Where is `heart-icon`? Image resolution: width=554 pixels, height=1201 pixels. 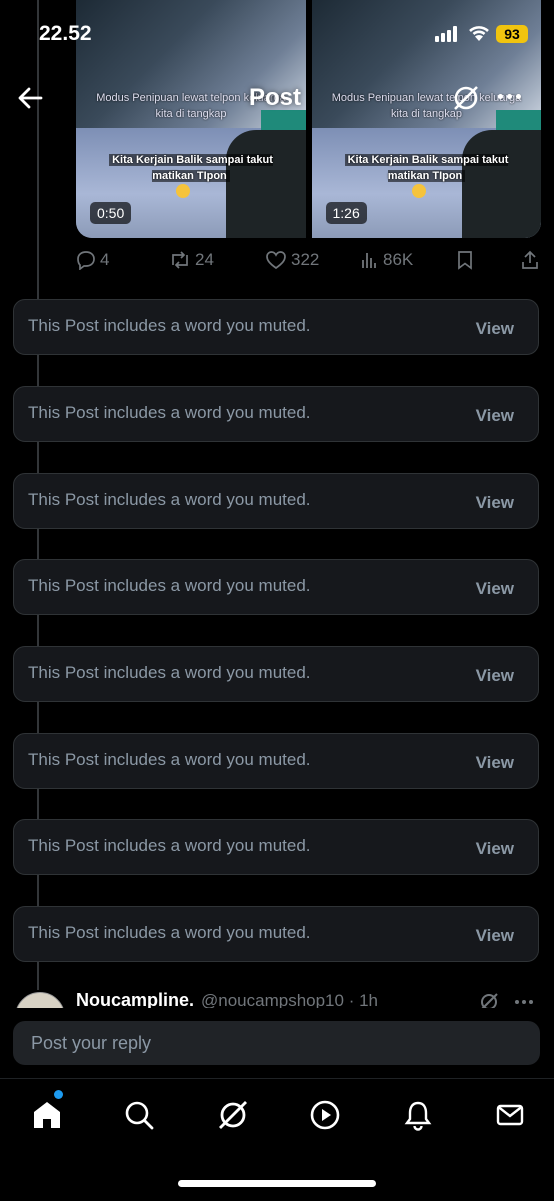 heart-icon is located at coordinates (276, 260).